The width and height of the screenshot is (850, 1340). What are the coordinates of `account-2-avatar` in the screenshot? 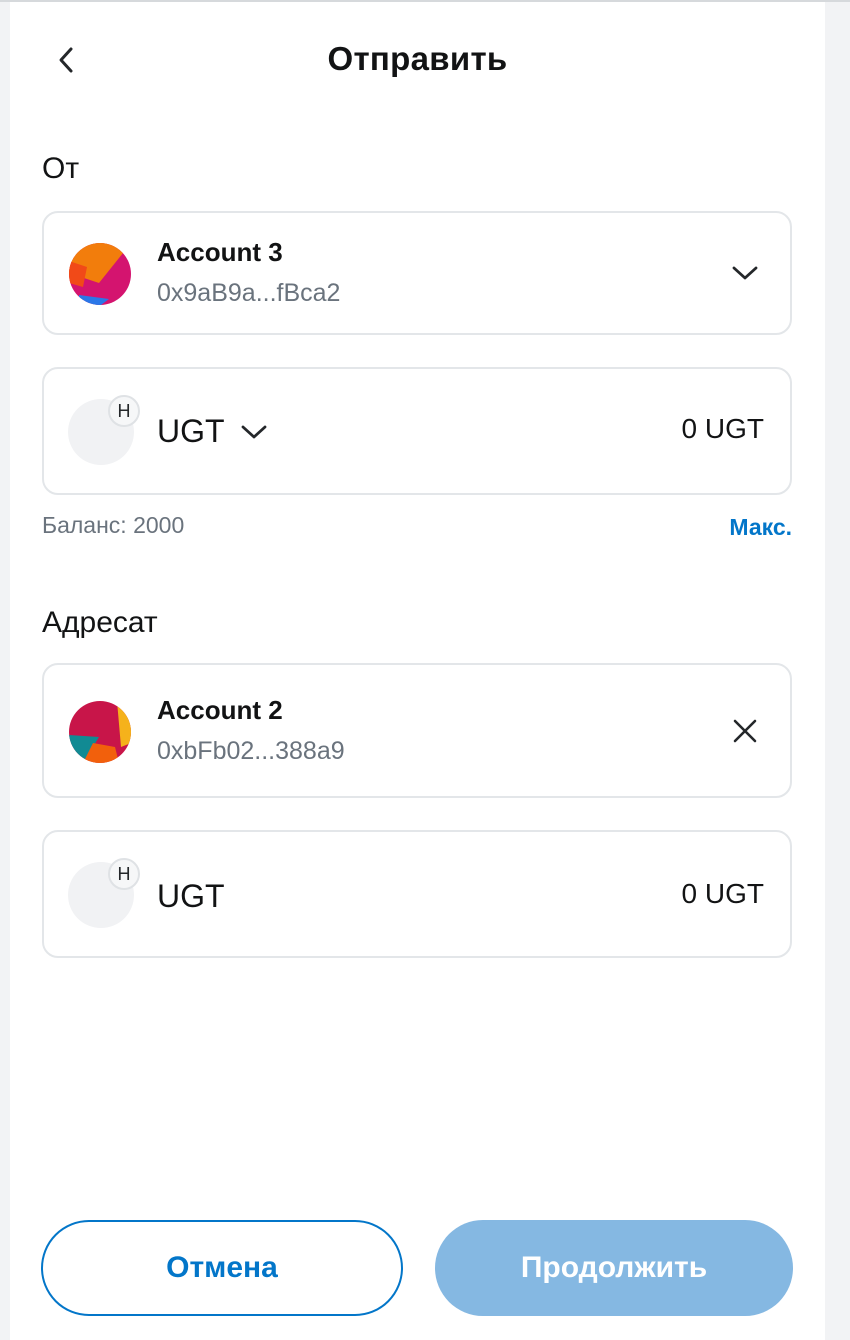 It's located at (100, 732).